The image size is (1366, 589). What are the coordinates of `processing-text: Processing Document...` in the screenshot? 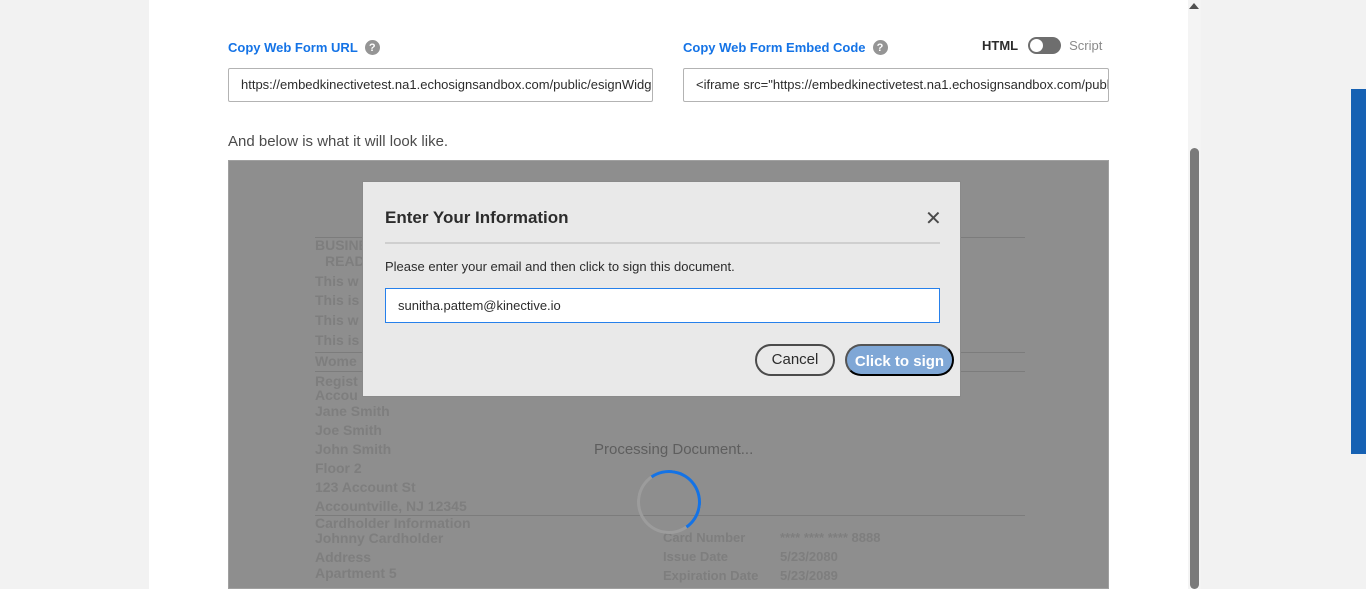 It's located at (674, 449).